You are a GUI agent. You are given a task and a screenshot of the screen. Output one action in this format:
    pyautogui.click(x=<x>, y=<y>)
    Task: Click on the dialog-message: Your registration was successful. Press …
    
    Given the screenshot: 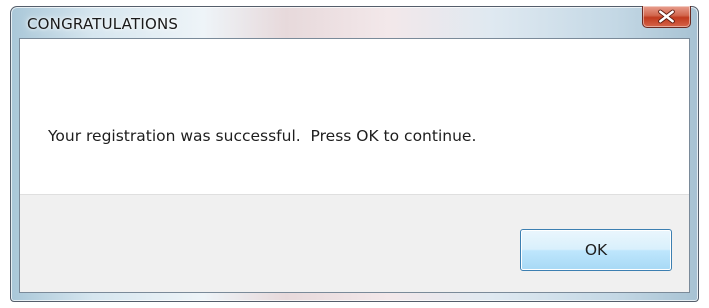 What is the action you would take?
    pyautogui.click(x=262, y=136)
    